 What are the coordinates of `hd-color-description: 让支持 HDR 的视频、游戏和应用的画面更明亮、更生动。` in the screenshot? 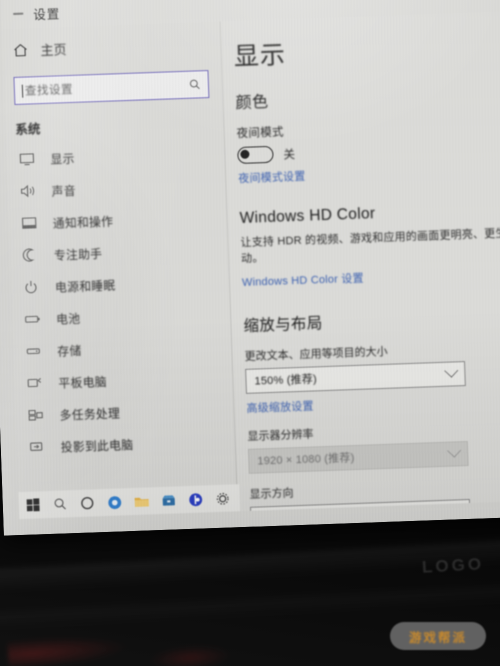 It's located at (370, 246).